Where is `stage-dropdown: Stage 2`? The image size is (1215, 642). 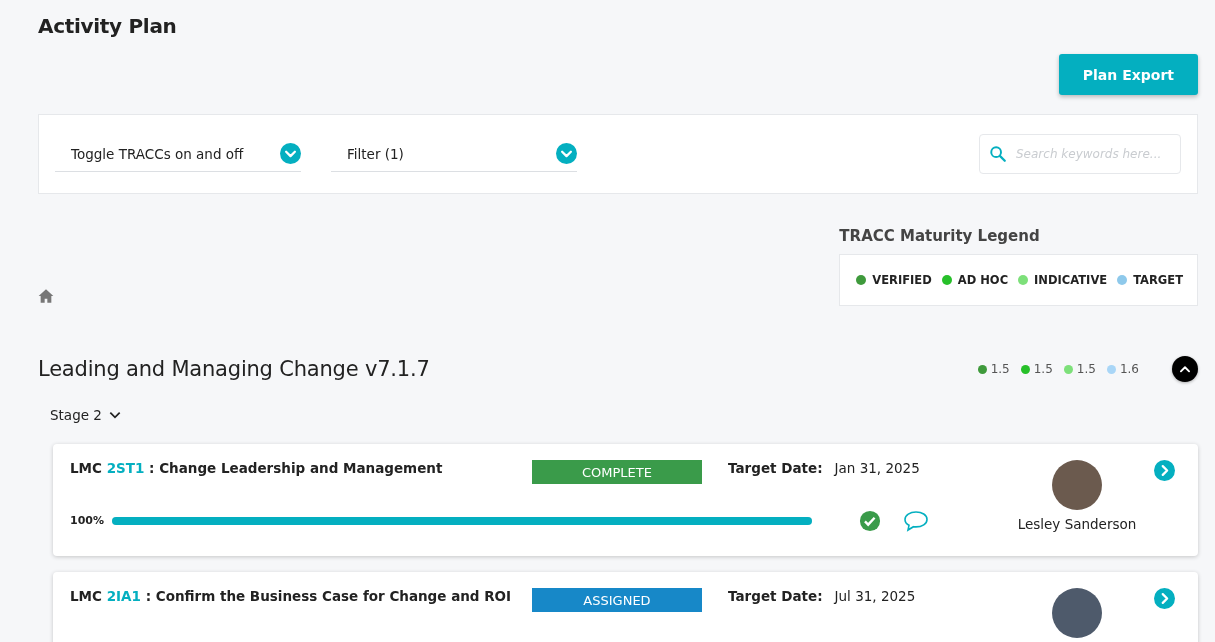
stage-dropdown: Stage 2 is located at coordinates (86, 415).